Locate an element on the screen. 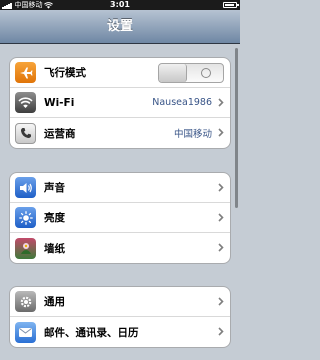  row-label: 亮度 is located at coordinates (54, 218).